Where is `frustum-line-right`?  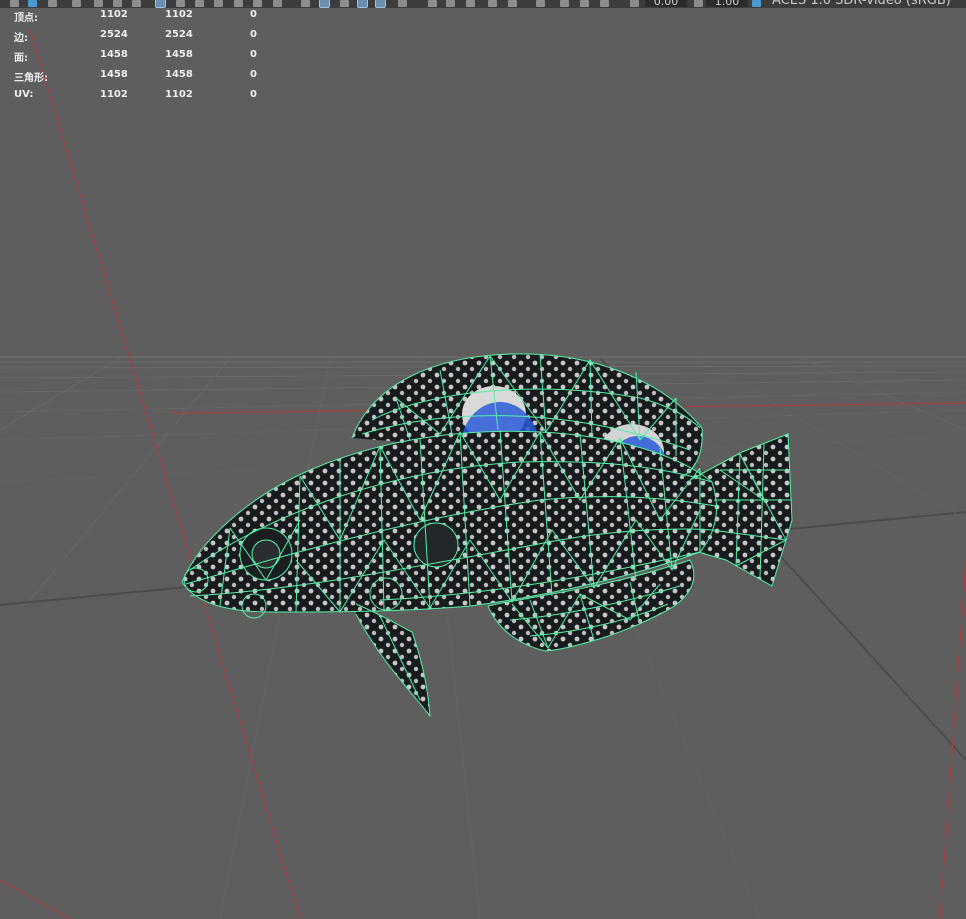
frustum-line-right is located at coordinates (952, 739).